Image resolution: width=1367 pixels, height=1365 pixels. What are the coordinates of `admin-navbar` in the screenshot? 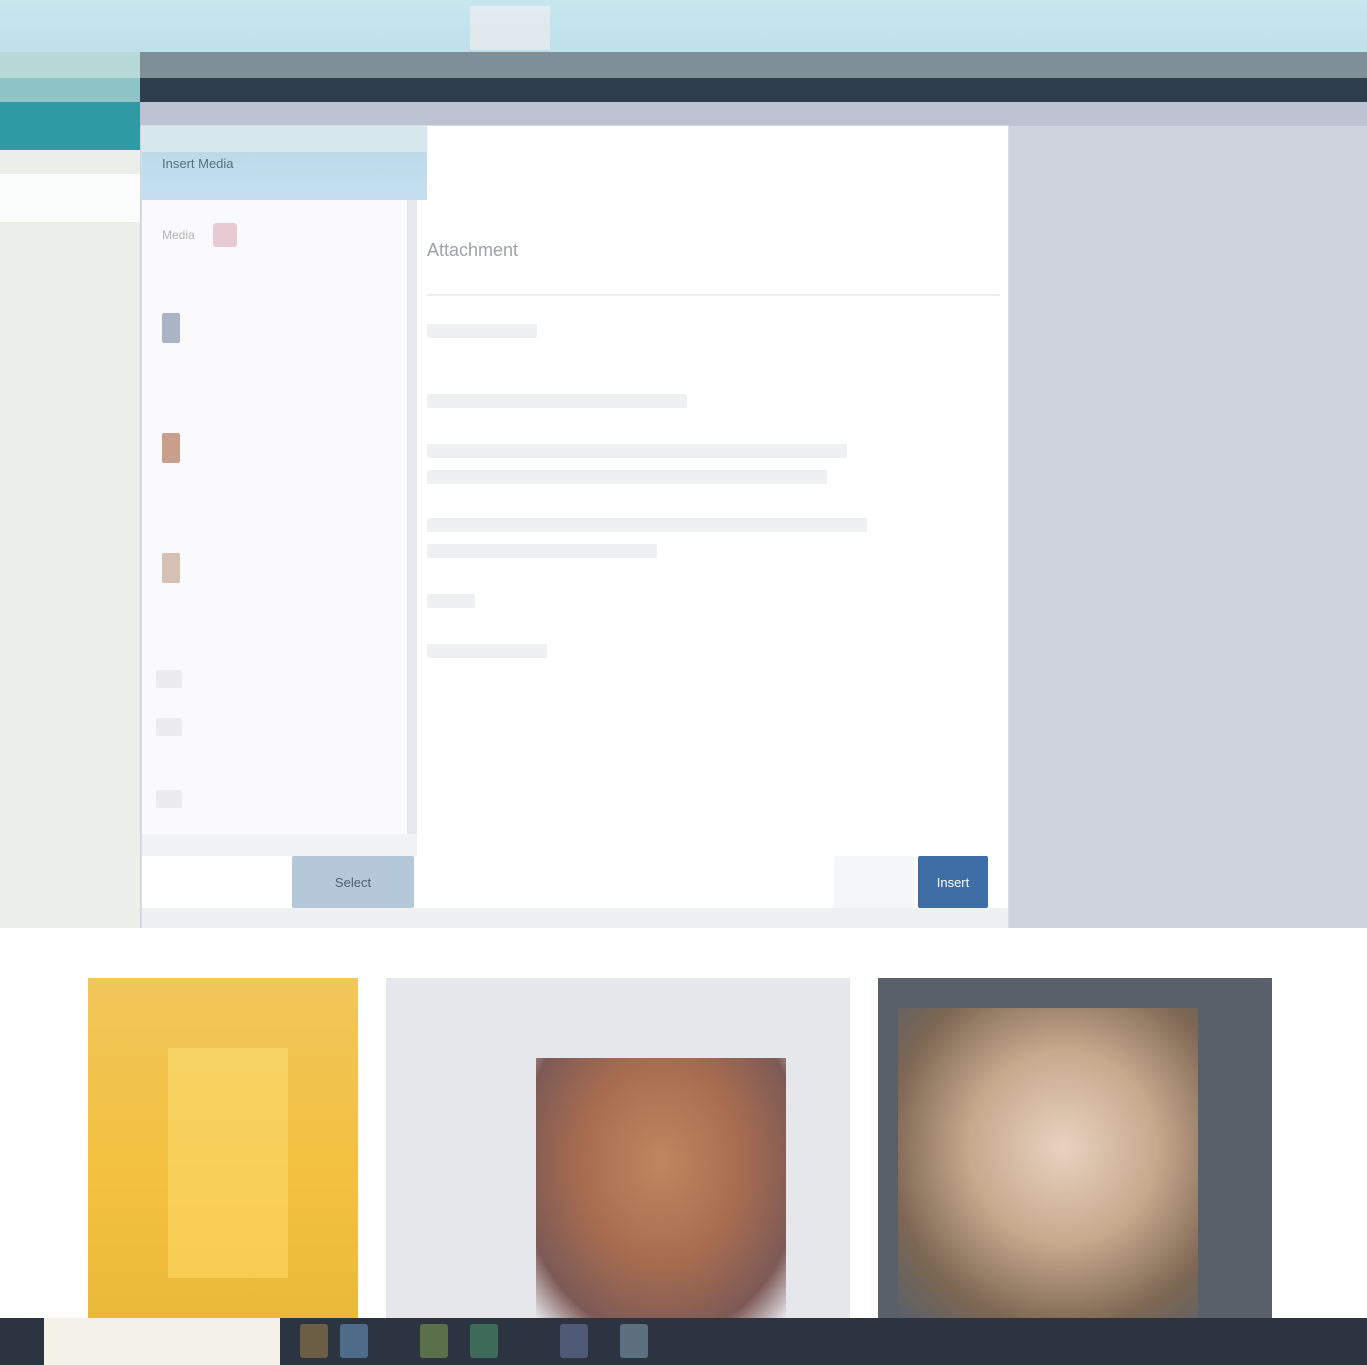 It's located at (683, 90).